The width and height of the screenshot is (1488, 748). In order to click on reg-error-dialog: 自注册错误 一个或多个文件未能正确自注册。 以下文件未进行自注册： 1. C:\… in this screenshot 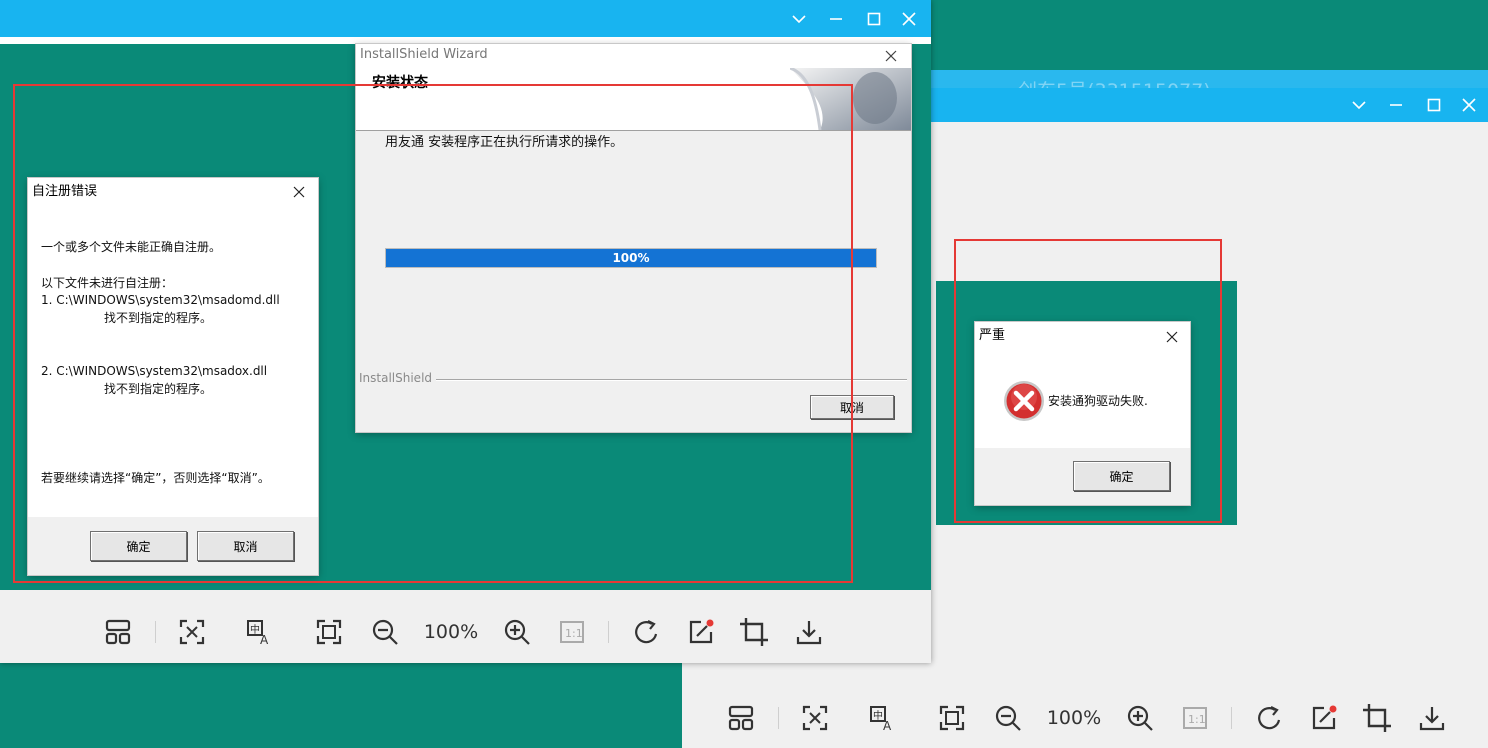, I will do `click(173, 376)`.